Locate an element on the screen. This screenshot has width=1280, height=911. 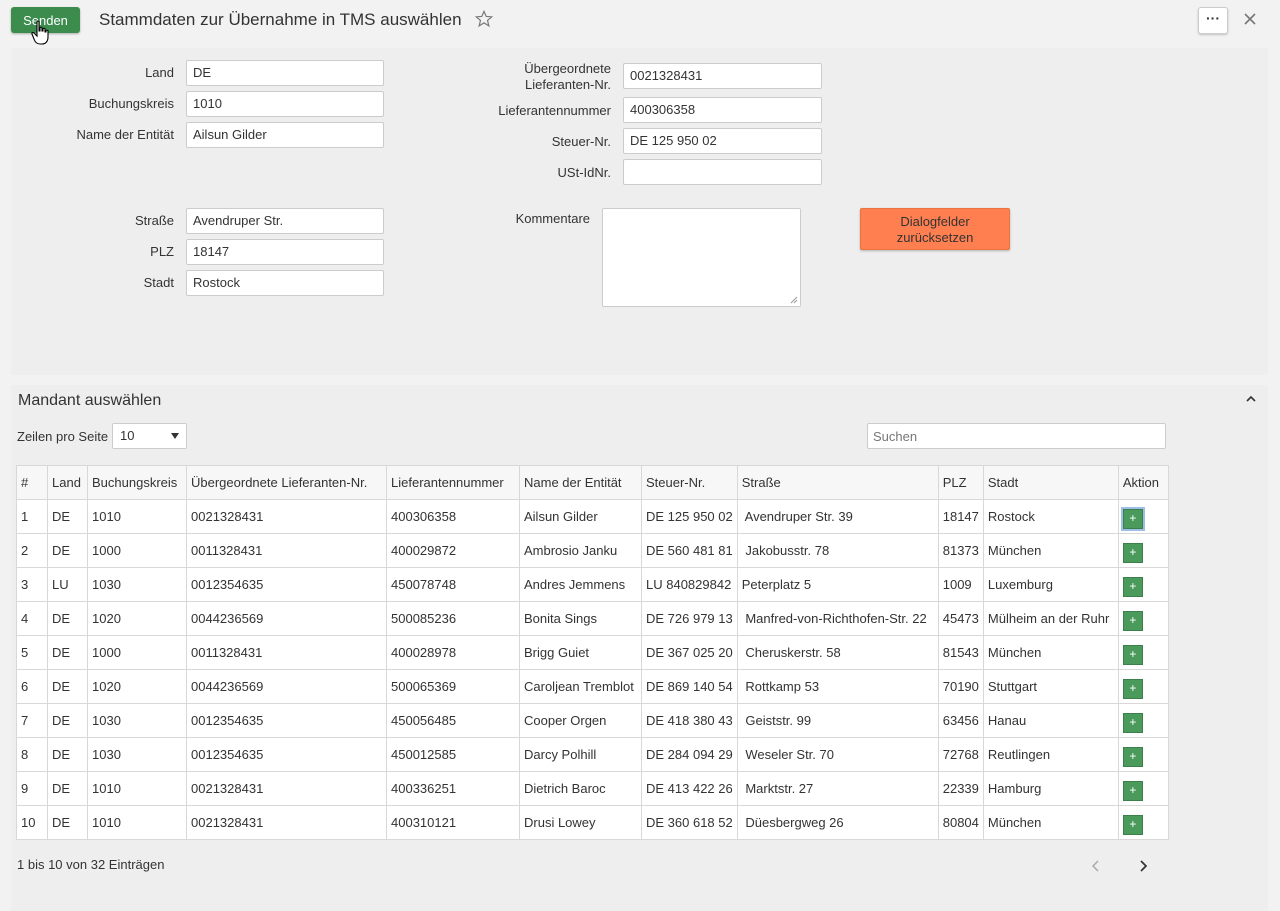
reset-dialog-button: Dialogfelder zurücksetzen is located at coordinates (935, 229).